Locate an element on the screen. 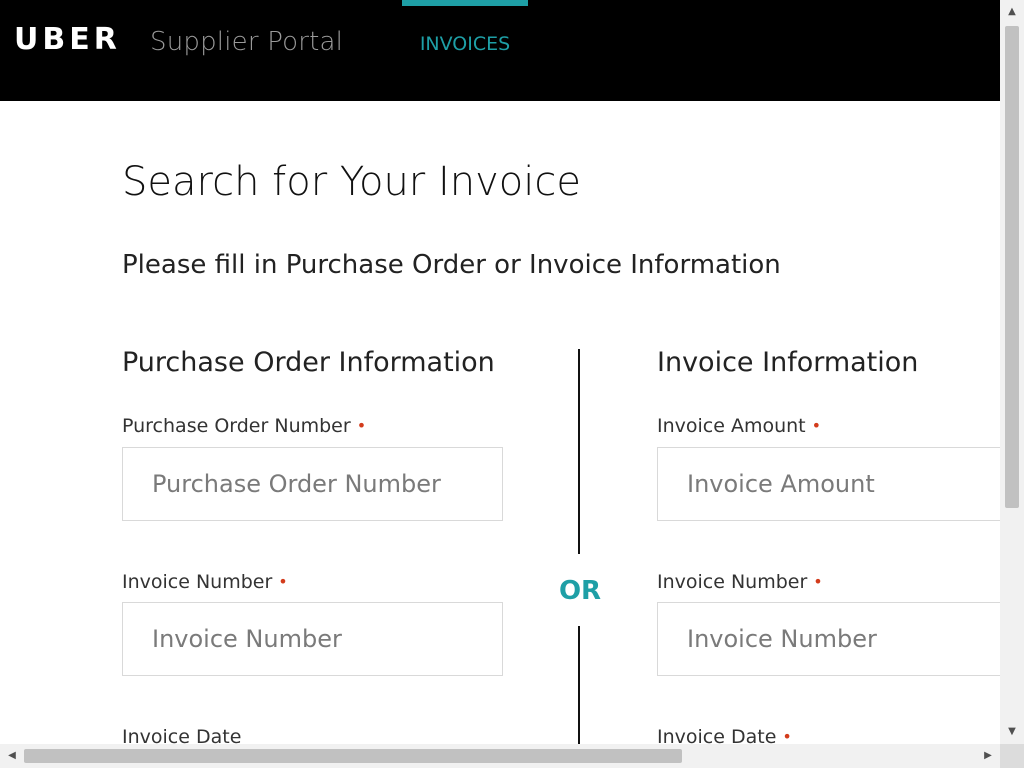 The width and height of the screenshot is (1024, 768). top-header: UBER Supplier Portal INVOICES is located at coordinates (500, 50).